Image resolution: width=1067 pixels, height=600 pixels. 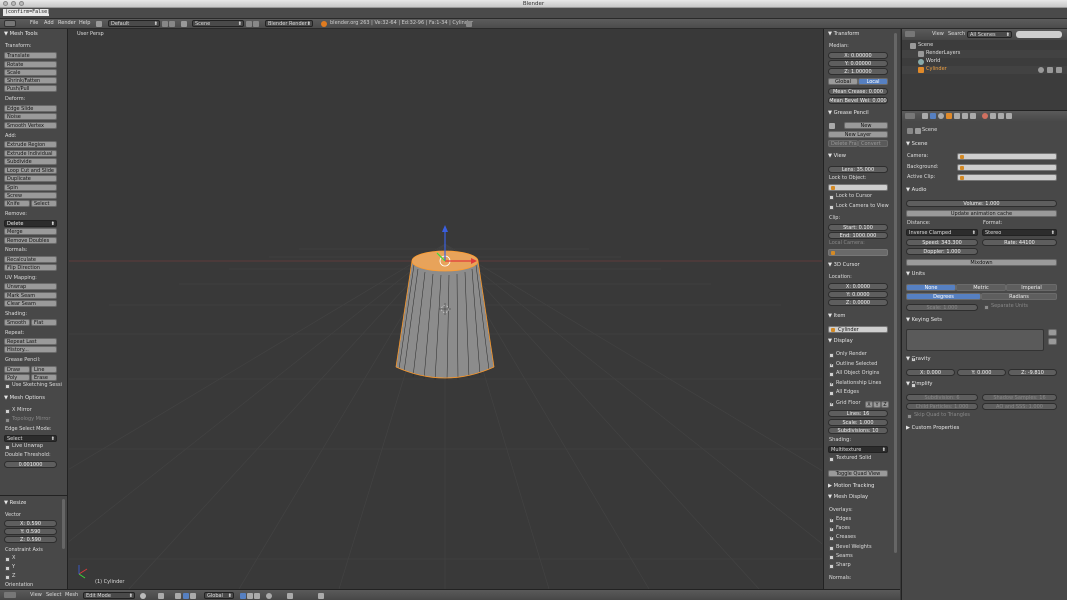 What do you see at coordinates (1032, 372) in the screenshot?
I see `gravity-z-field: Z: -9.810` at bounding box center [1032, 372].